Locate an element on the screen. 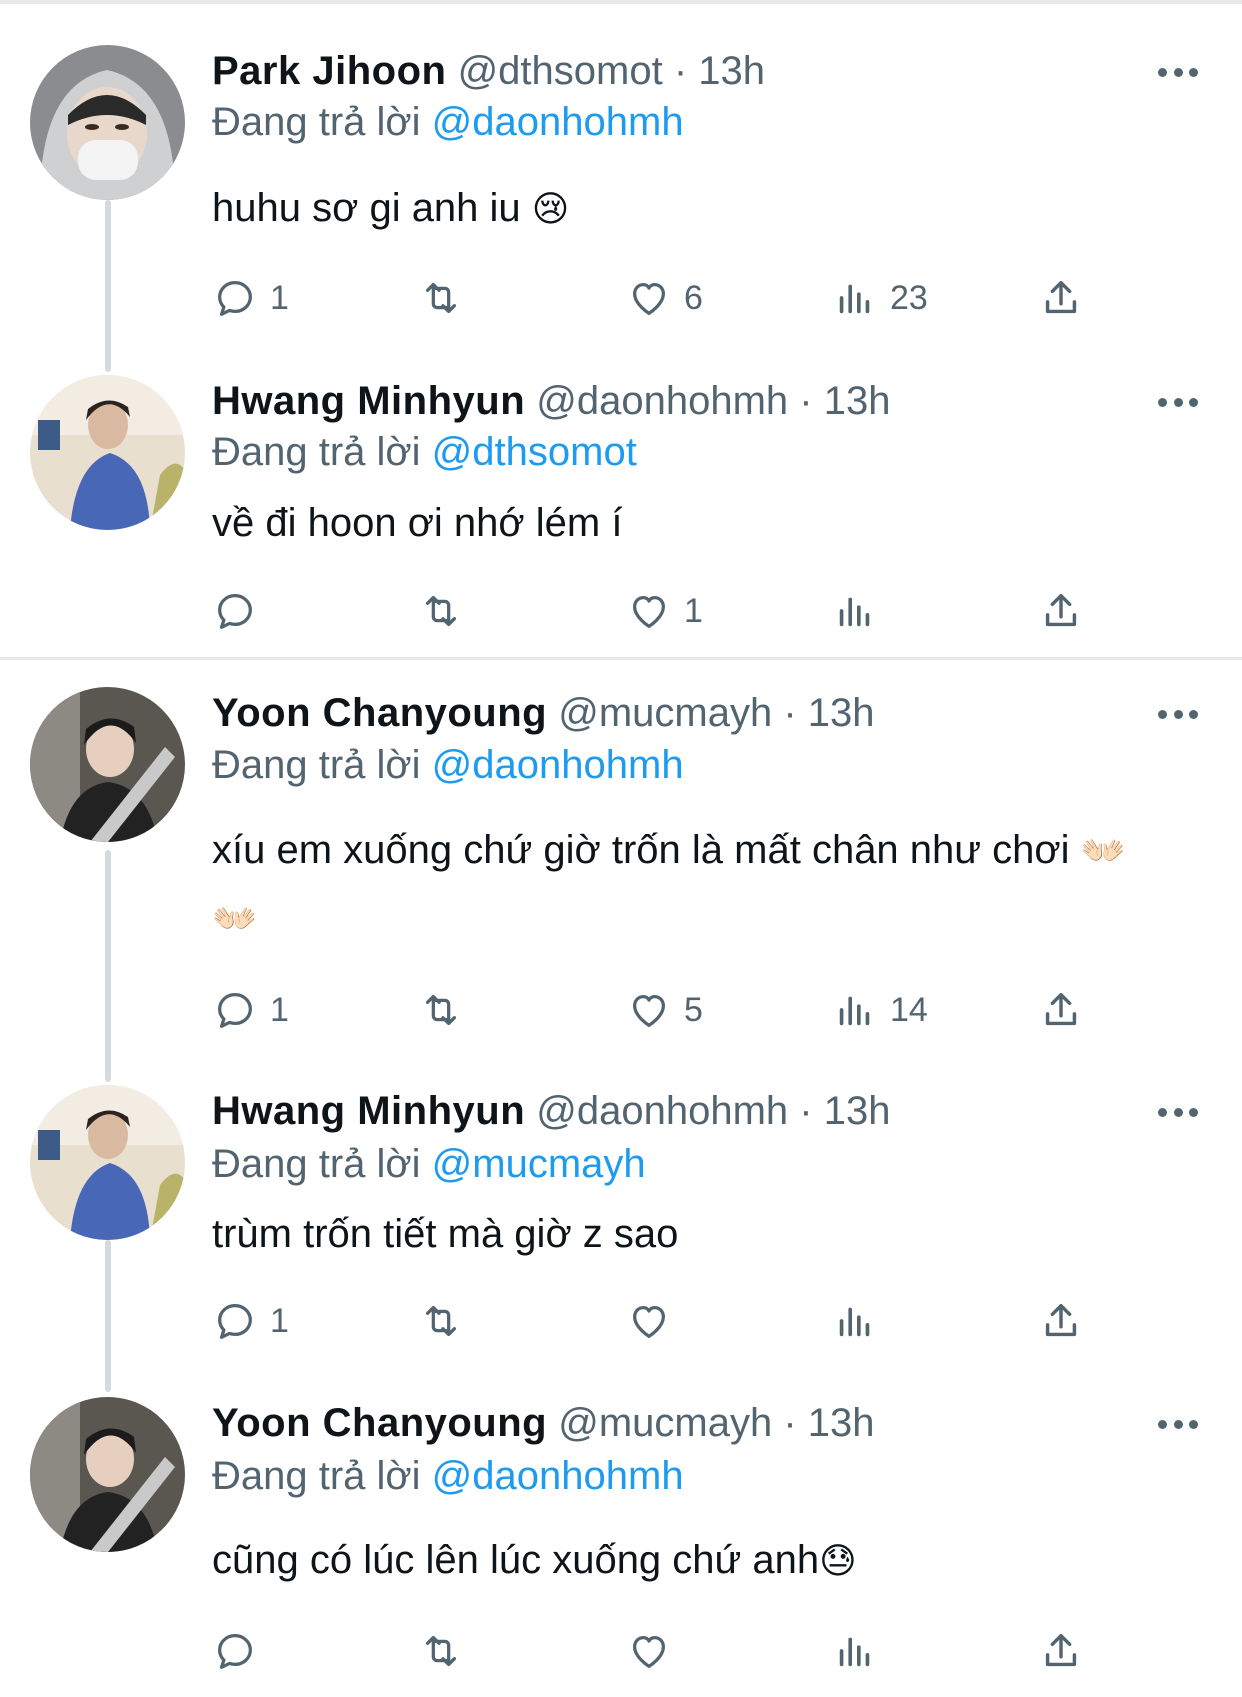  reply-icon is located at coordinates (235, 1321).